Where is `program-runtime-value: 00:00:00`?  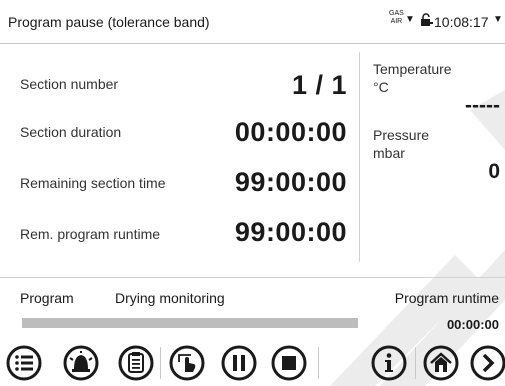 program-runtime-value: 00:00:00 is located at coordinates (472, 324).